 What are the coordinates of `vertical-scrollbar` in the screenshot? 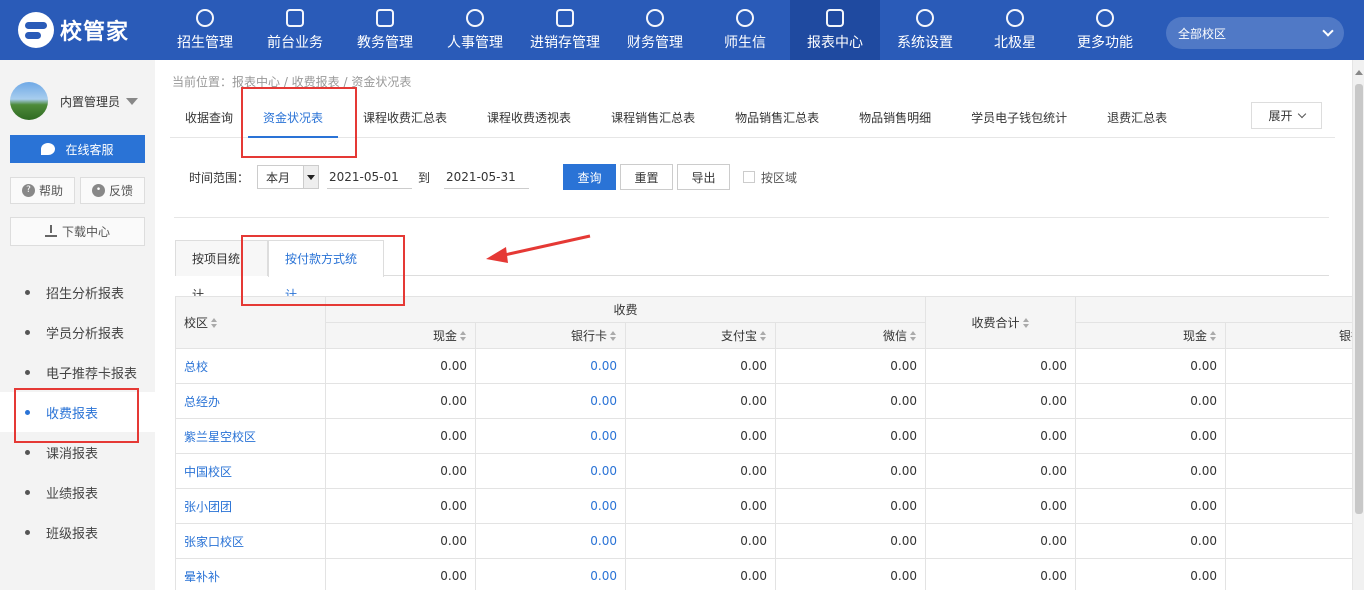 It's located at (1358, 325).